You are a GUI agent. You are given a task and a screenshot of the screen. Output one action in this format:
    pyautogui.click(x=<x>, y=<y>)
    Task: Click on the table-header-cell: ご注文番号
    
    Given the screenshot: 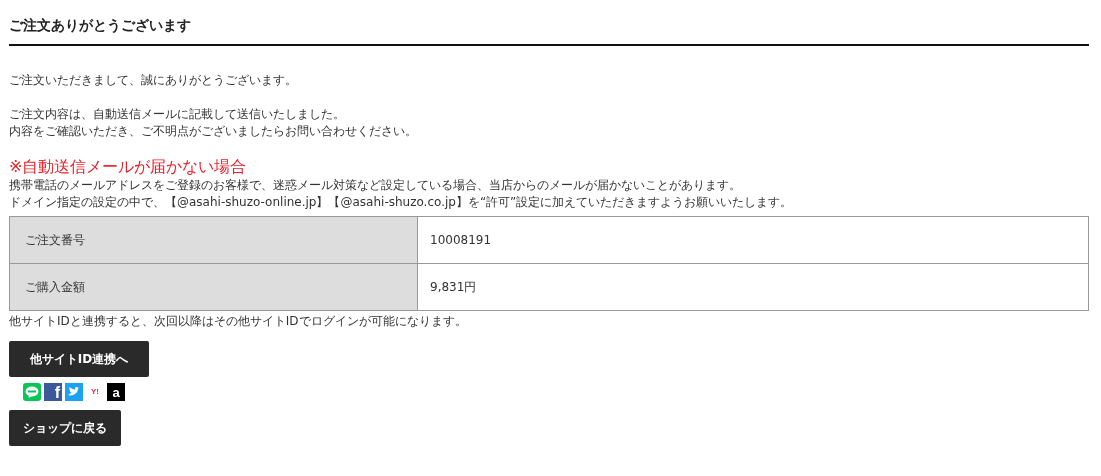 What is the action you would take?
    pyautogui.click(x=213, y=240)
    